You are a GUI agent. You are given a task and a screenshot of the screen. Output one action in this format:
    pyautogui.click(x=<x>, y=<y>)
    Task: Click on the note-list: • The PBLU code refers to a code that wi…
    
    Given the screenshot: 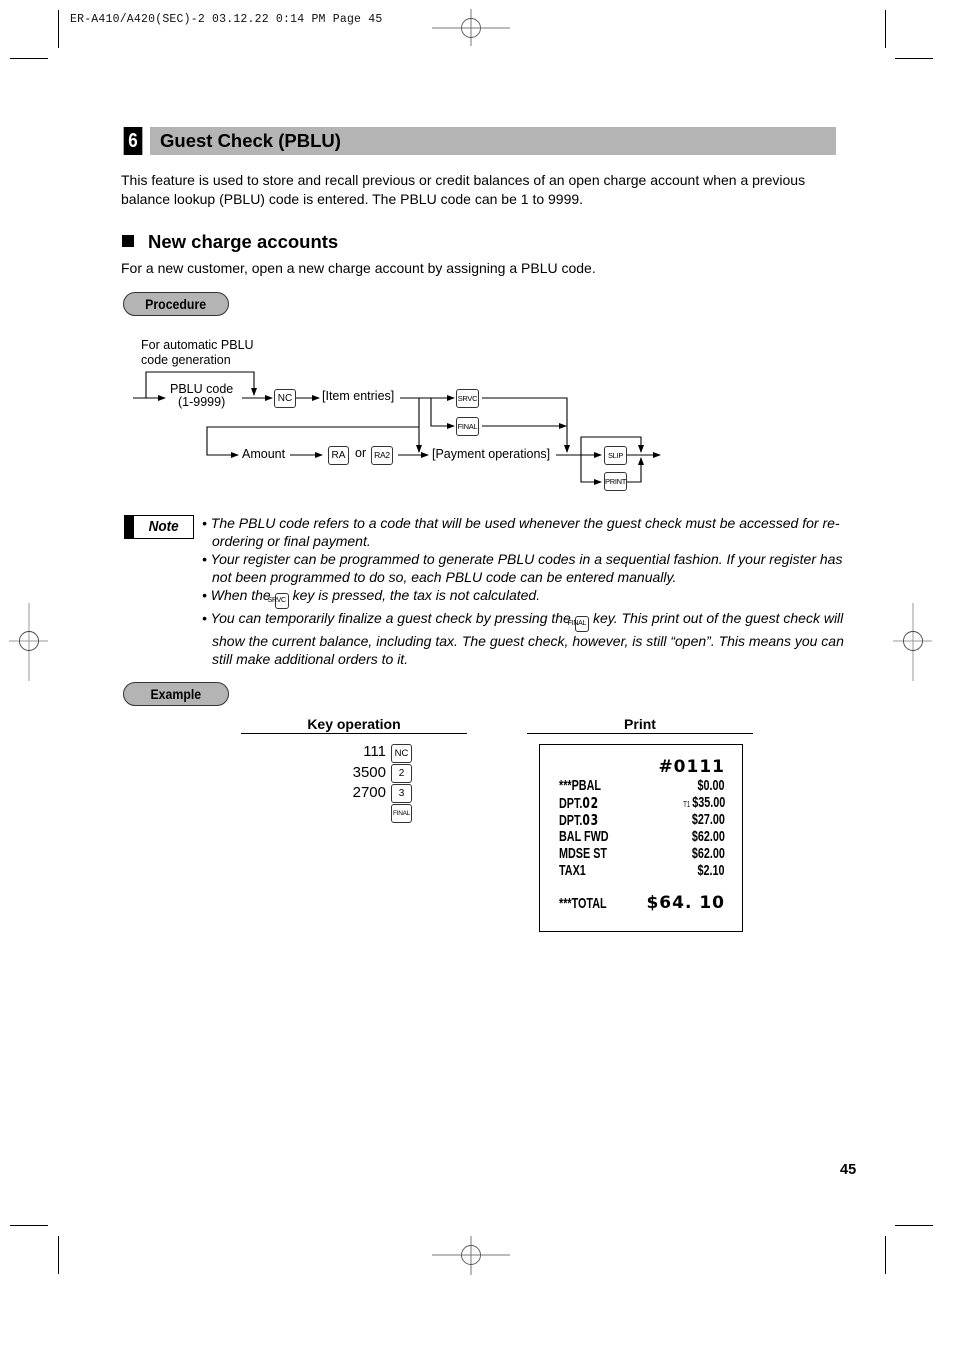 What is the action you would take?
    pyautogui.click(x=527, y=591)
    